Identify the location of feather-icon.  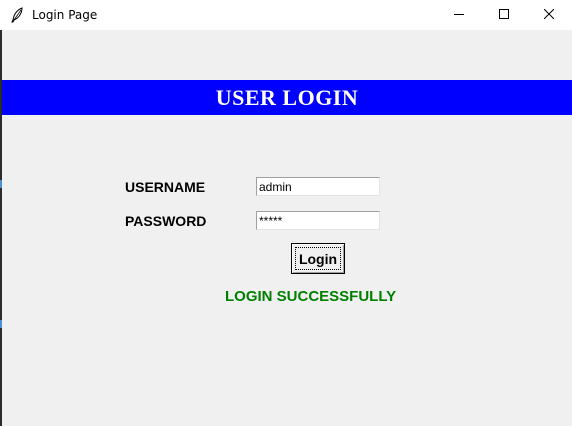
(17, 15).